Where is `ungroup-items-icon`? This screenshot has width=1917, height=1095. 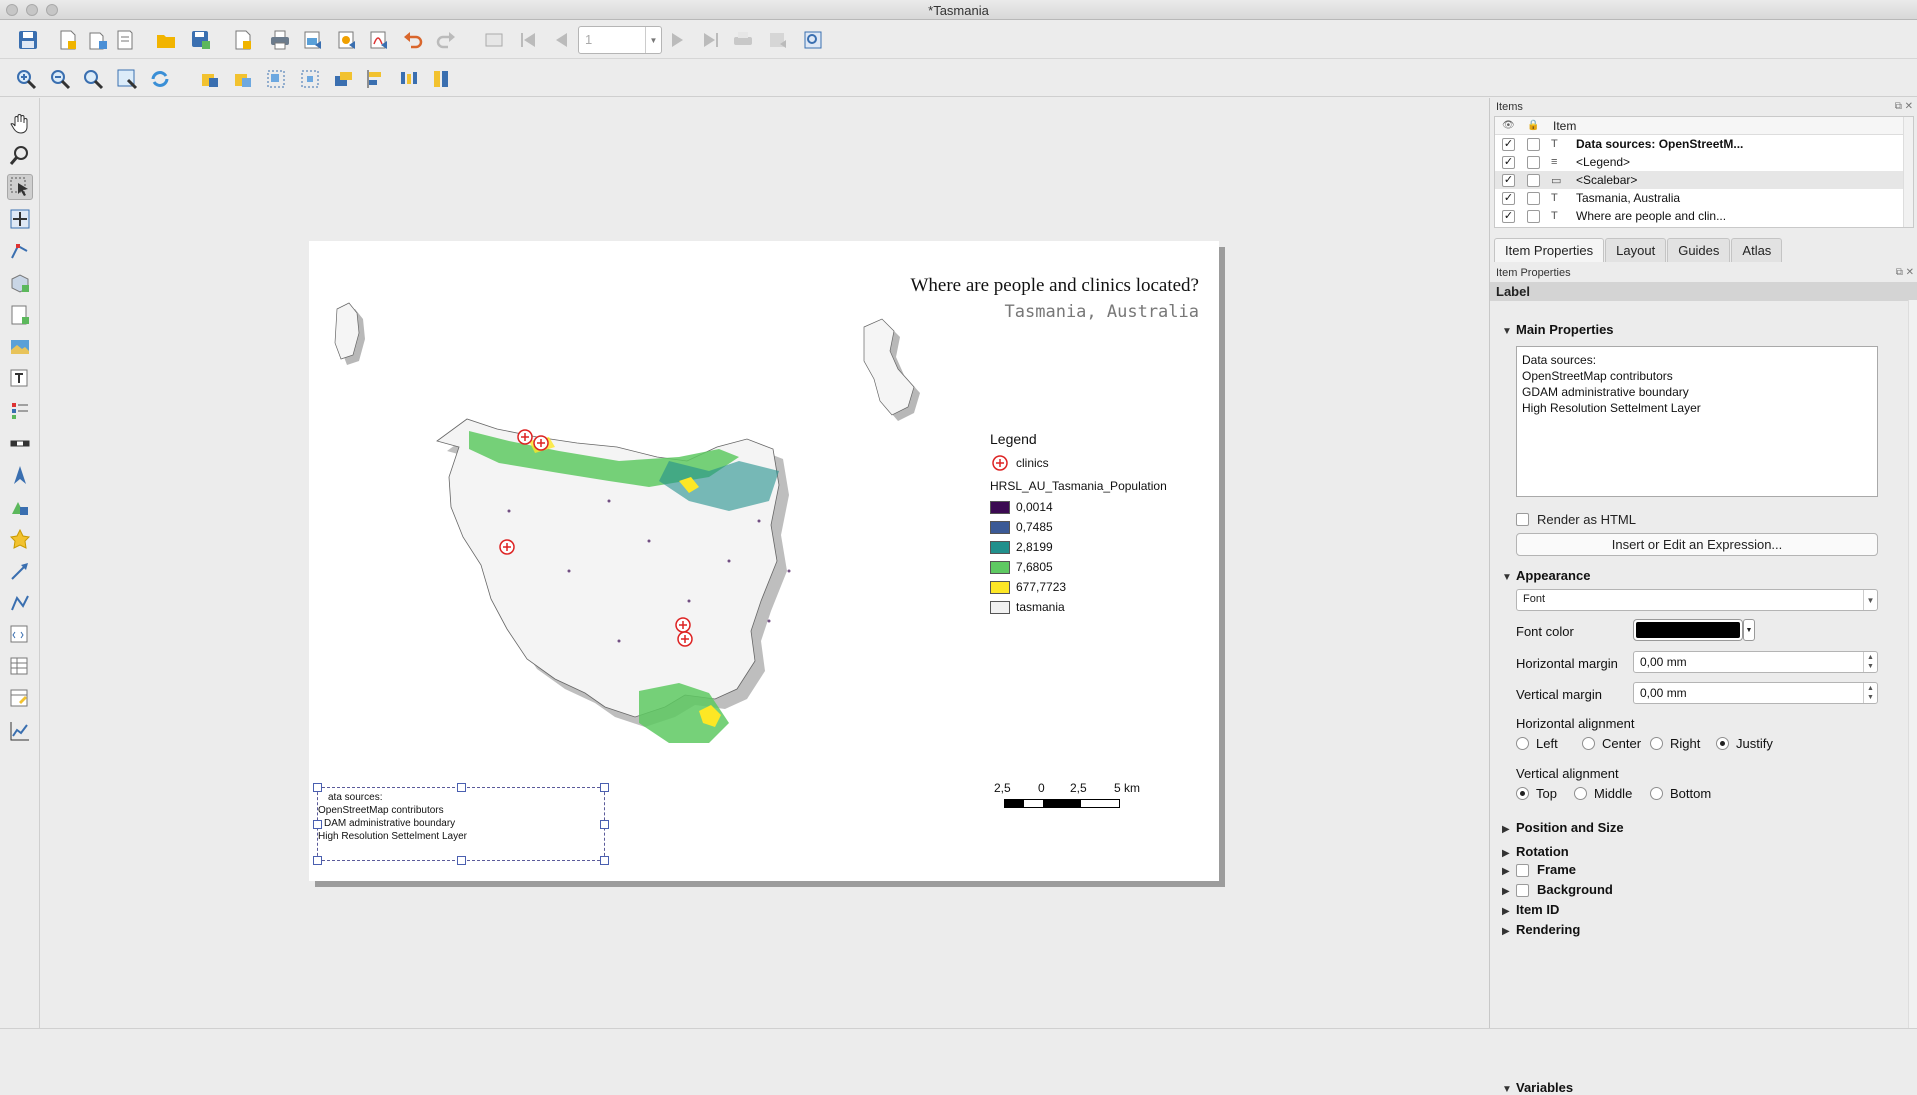 ungroup-items-icon is located at coordinates (310, 79).